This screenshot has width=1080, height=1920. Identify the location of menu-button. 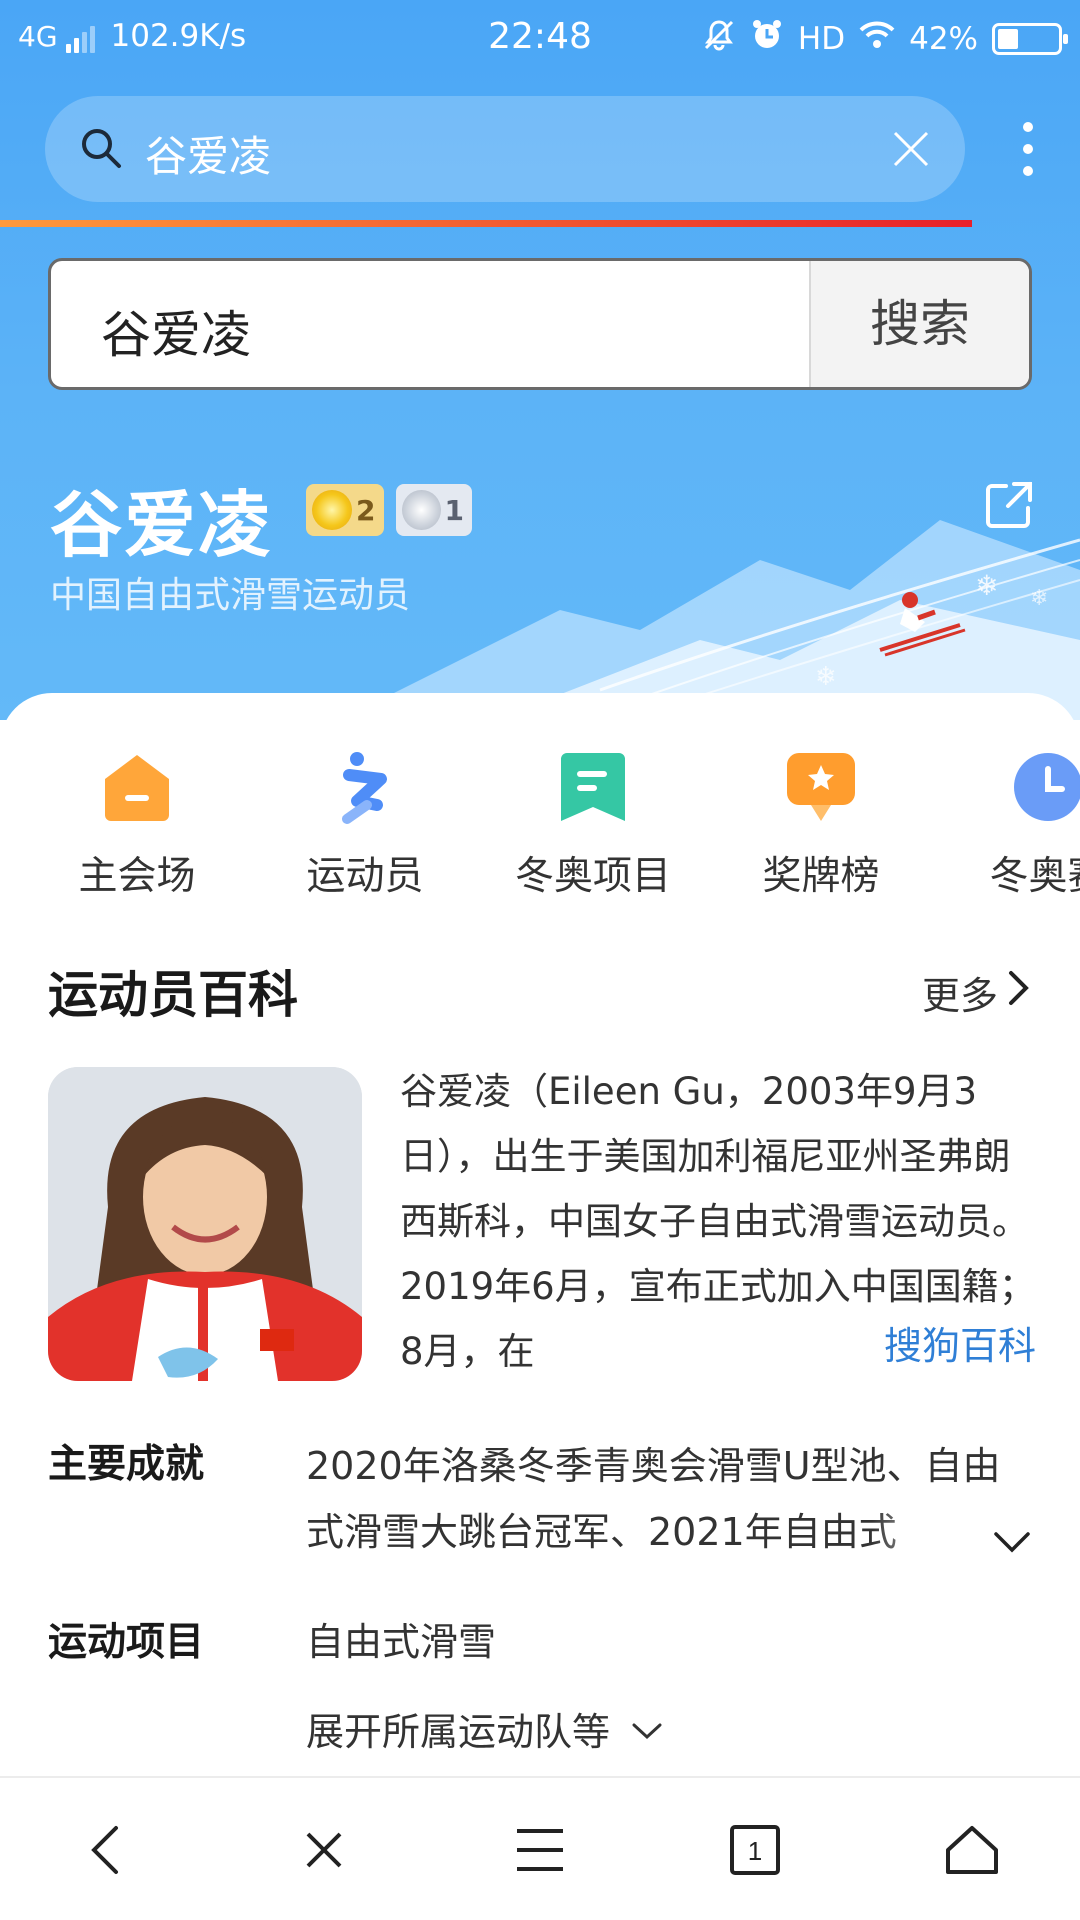
(540, 1850).